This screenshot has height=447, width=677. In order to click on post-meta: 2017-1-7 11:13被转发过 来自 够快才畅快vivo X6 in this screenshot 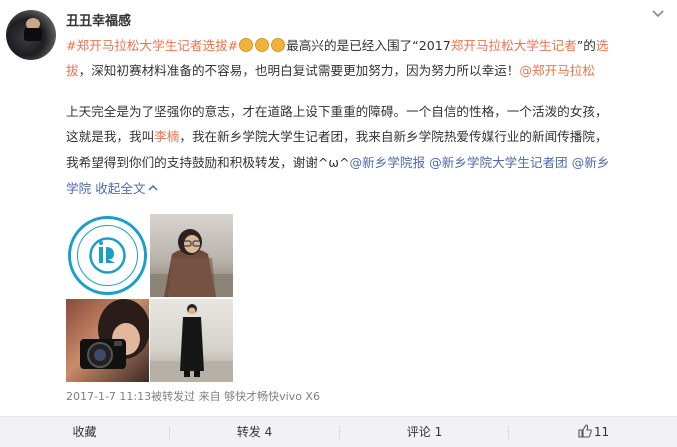, I will do `click(193, 396)`.